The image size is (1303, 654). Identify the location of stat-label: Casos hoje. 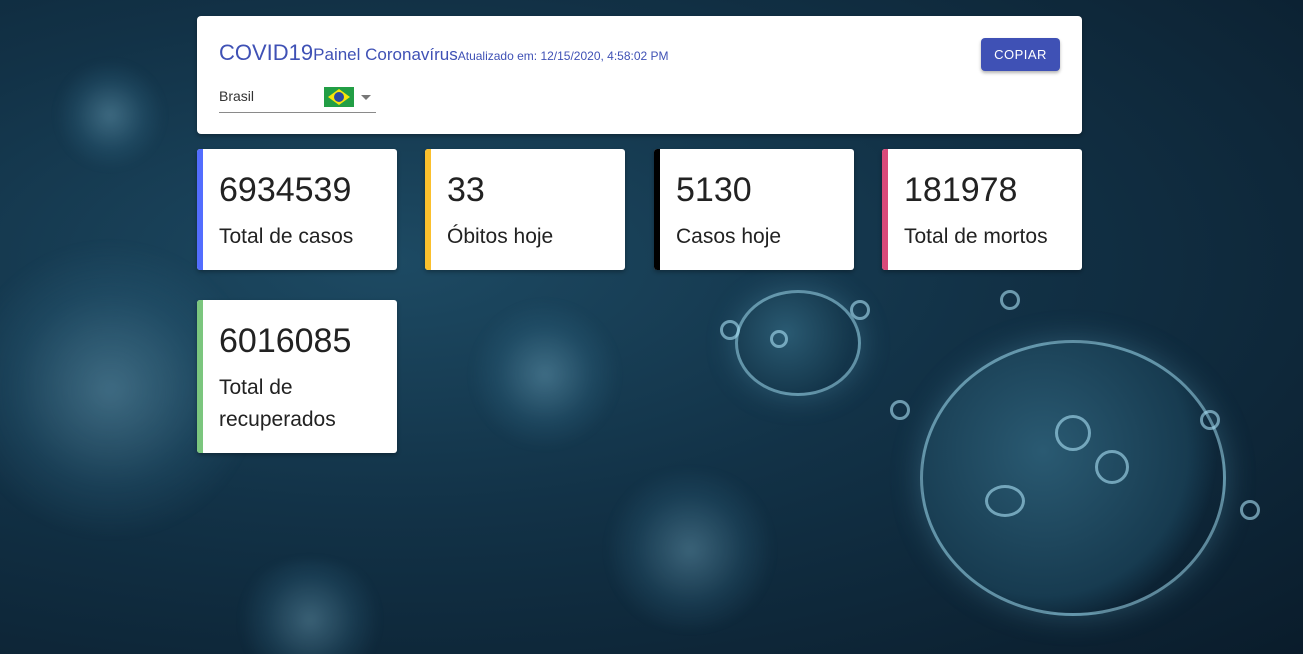
(729, 236).